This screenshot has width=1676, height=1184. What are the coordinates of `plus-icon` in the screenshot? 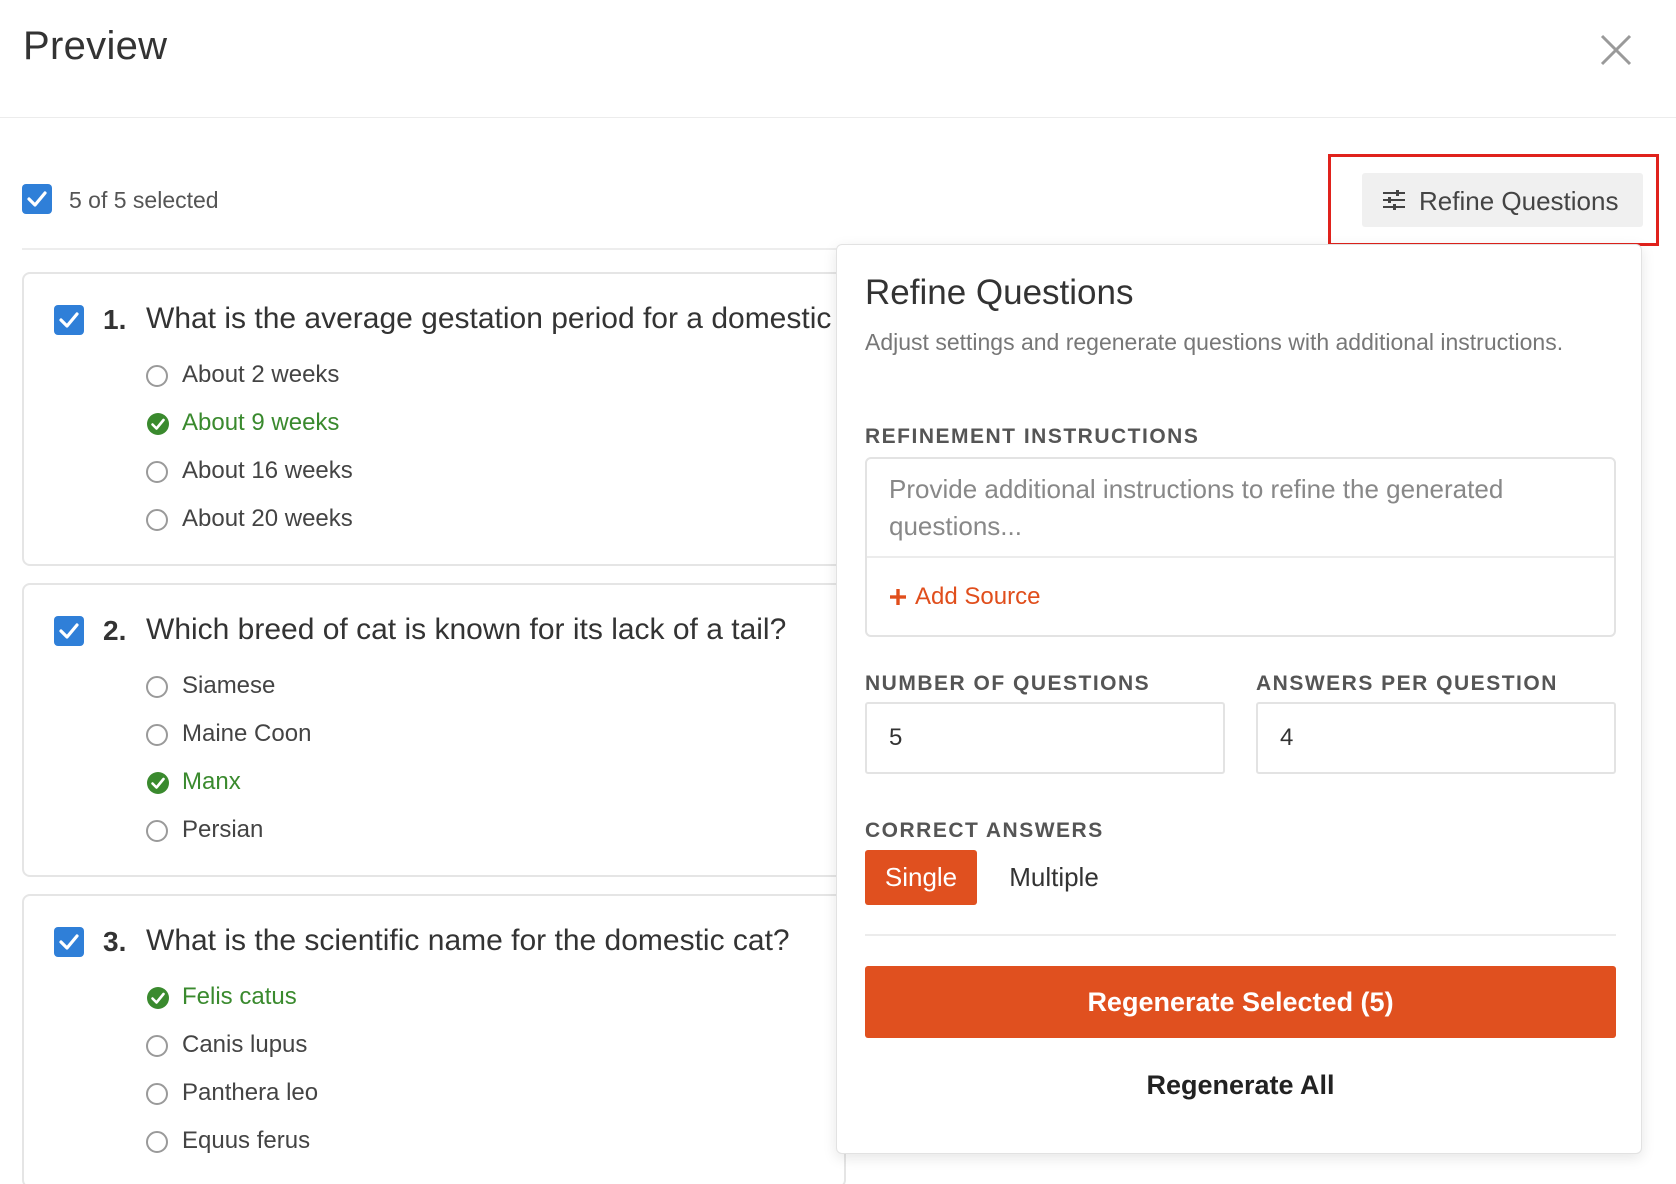 It's located at (898, 597).